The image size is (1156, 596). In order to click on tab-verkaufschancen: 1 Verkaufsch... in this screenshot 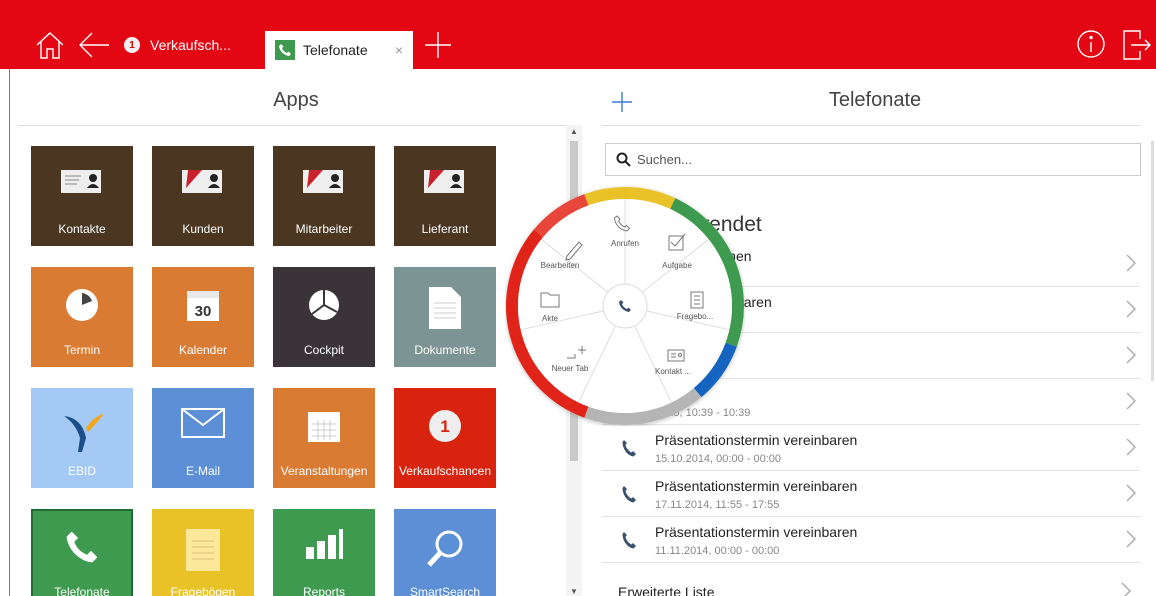, I will do `click(177, 45)`.